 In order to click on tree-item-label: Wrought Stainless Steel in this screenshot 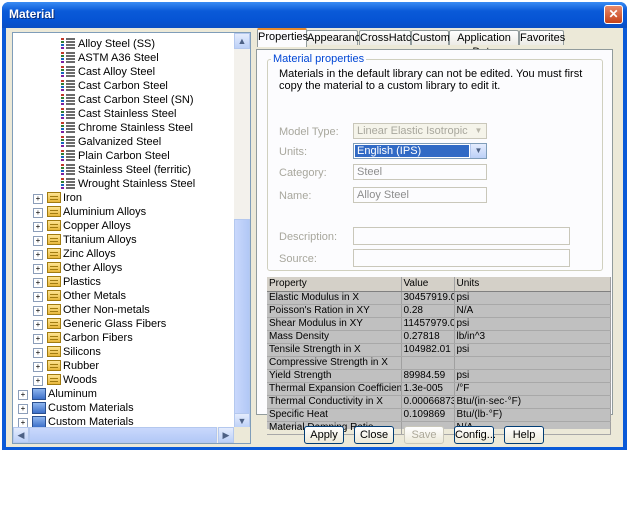, I will do `click(137, 184)`.